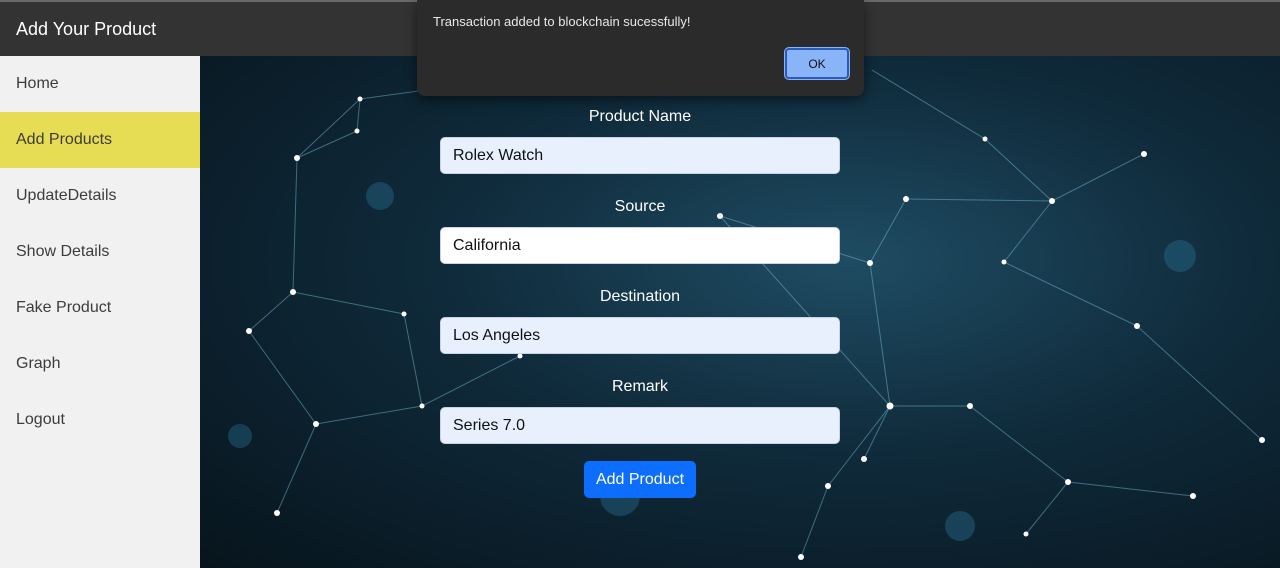  I want to click on sidebar-item-add-products: Add Products, so click(100, 140).